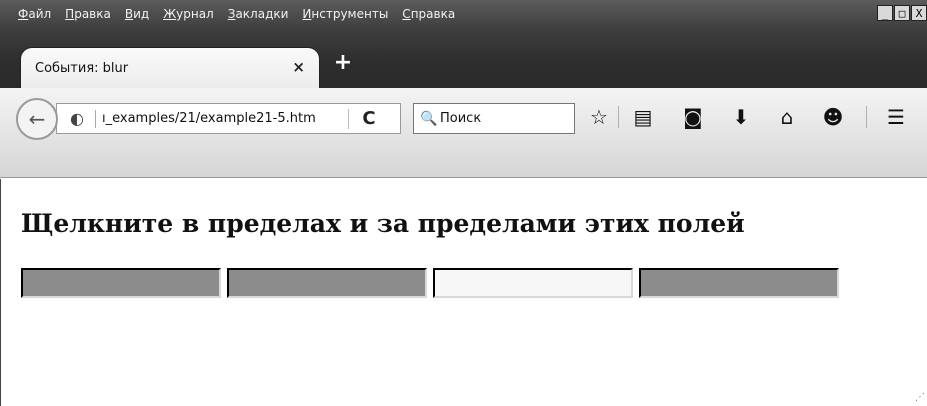 Image resolution: width=927 pixels, height=406 pixels. What do you see at coordinates (82, 68) in the screenshot?
I see `tab-title: События: blur` at bounding box center [82, 68].